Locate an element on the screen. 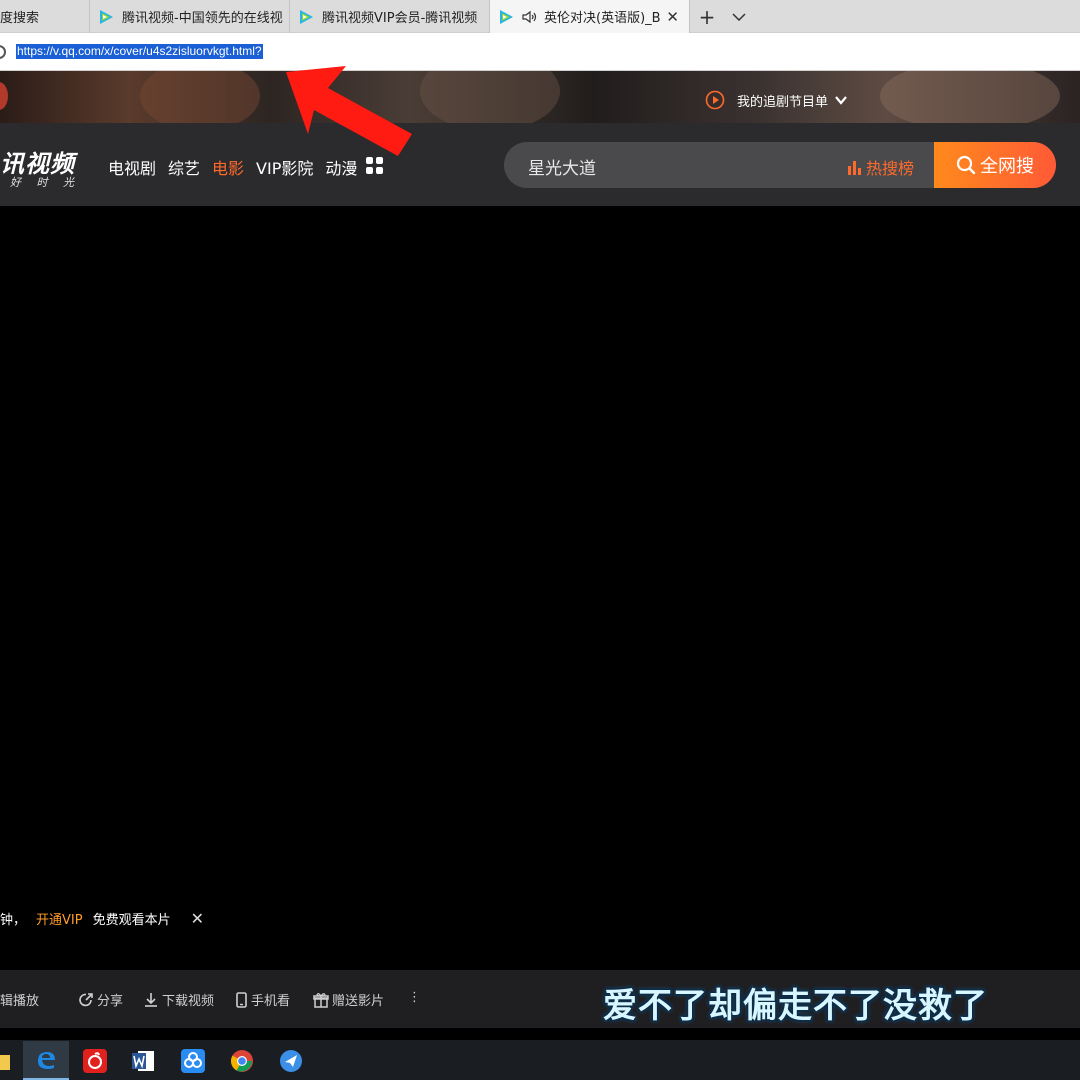  word-icon is located at coordinates (144, 1060).